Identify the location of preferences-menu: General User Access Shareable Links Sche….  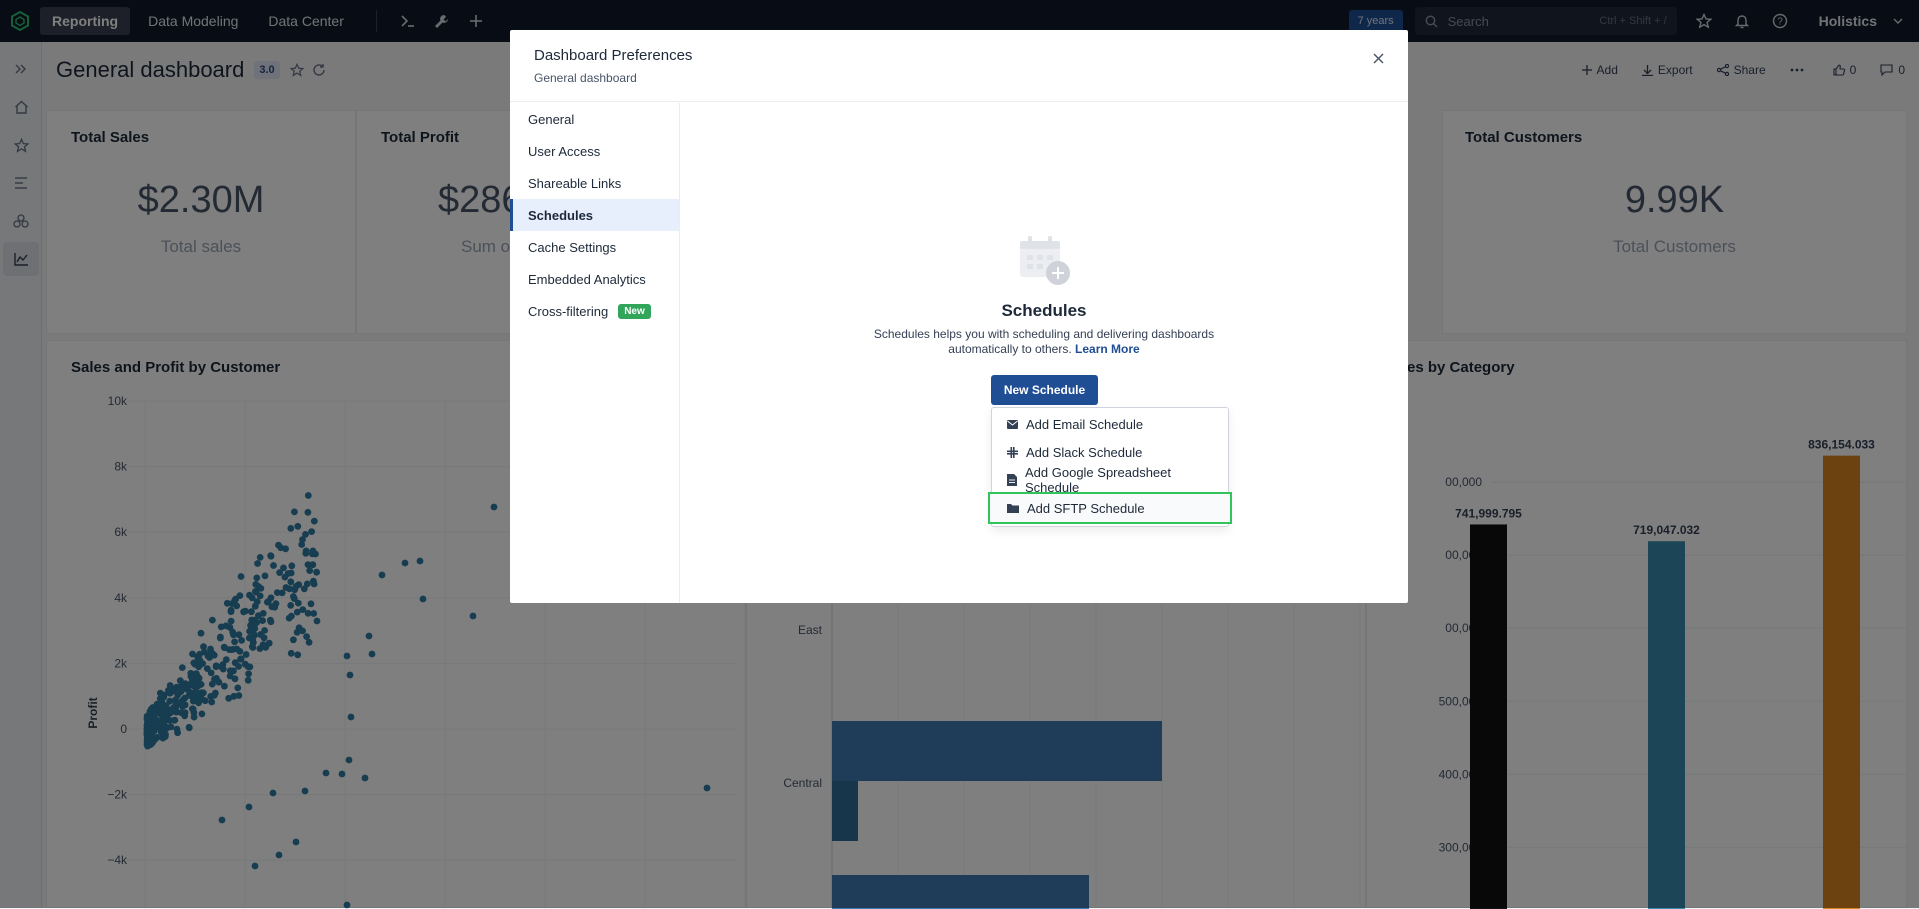
(595, 353).